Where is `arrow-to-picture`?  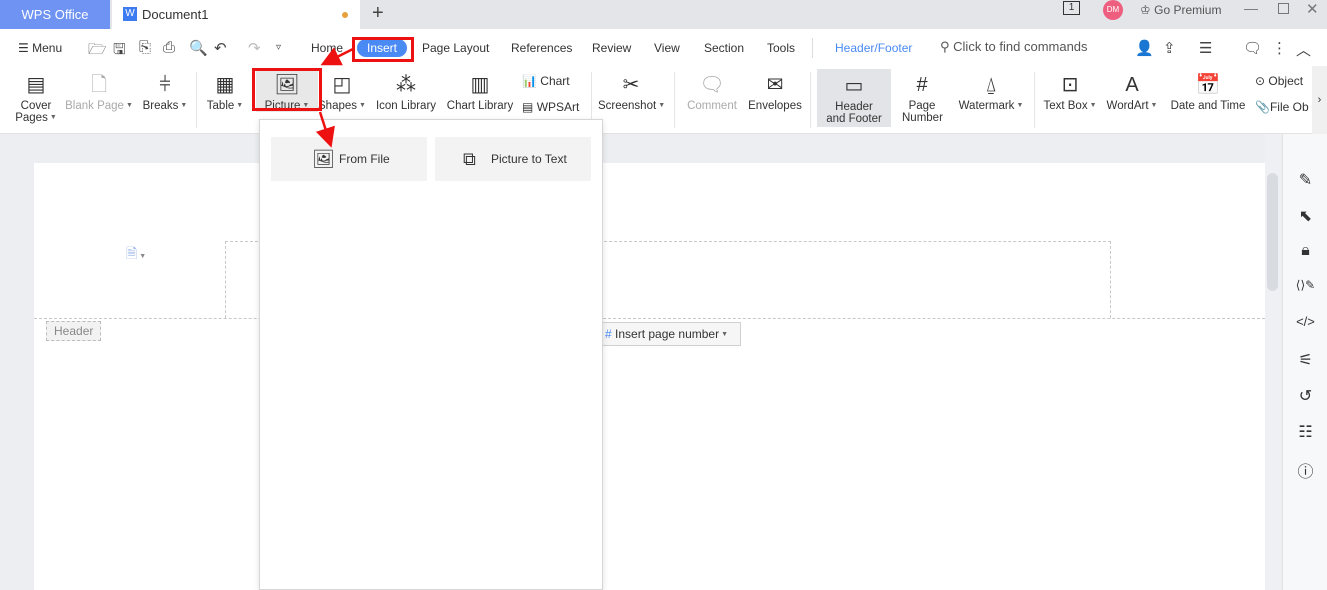
arrow-to-picture is located at coordinates (337, 56).